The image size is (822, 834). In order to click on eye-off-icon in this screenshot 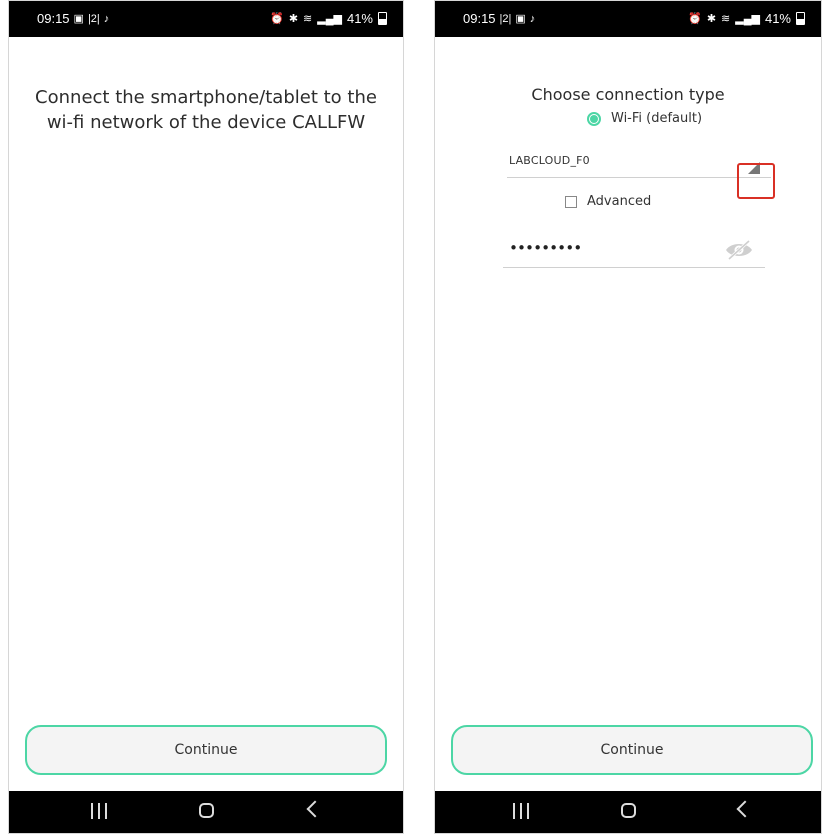, I will do `click(739, 250)`.